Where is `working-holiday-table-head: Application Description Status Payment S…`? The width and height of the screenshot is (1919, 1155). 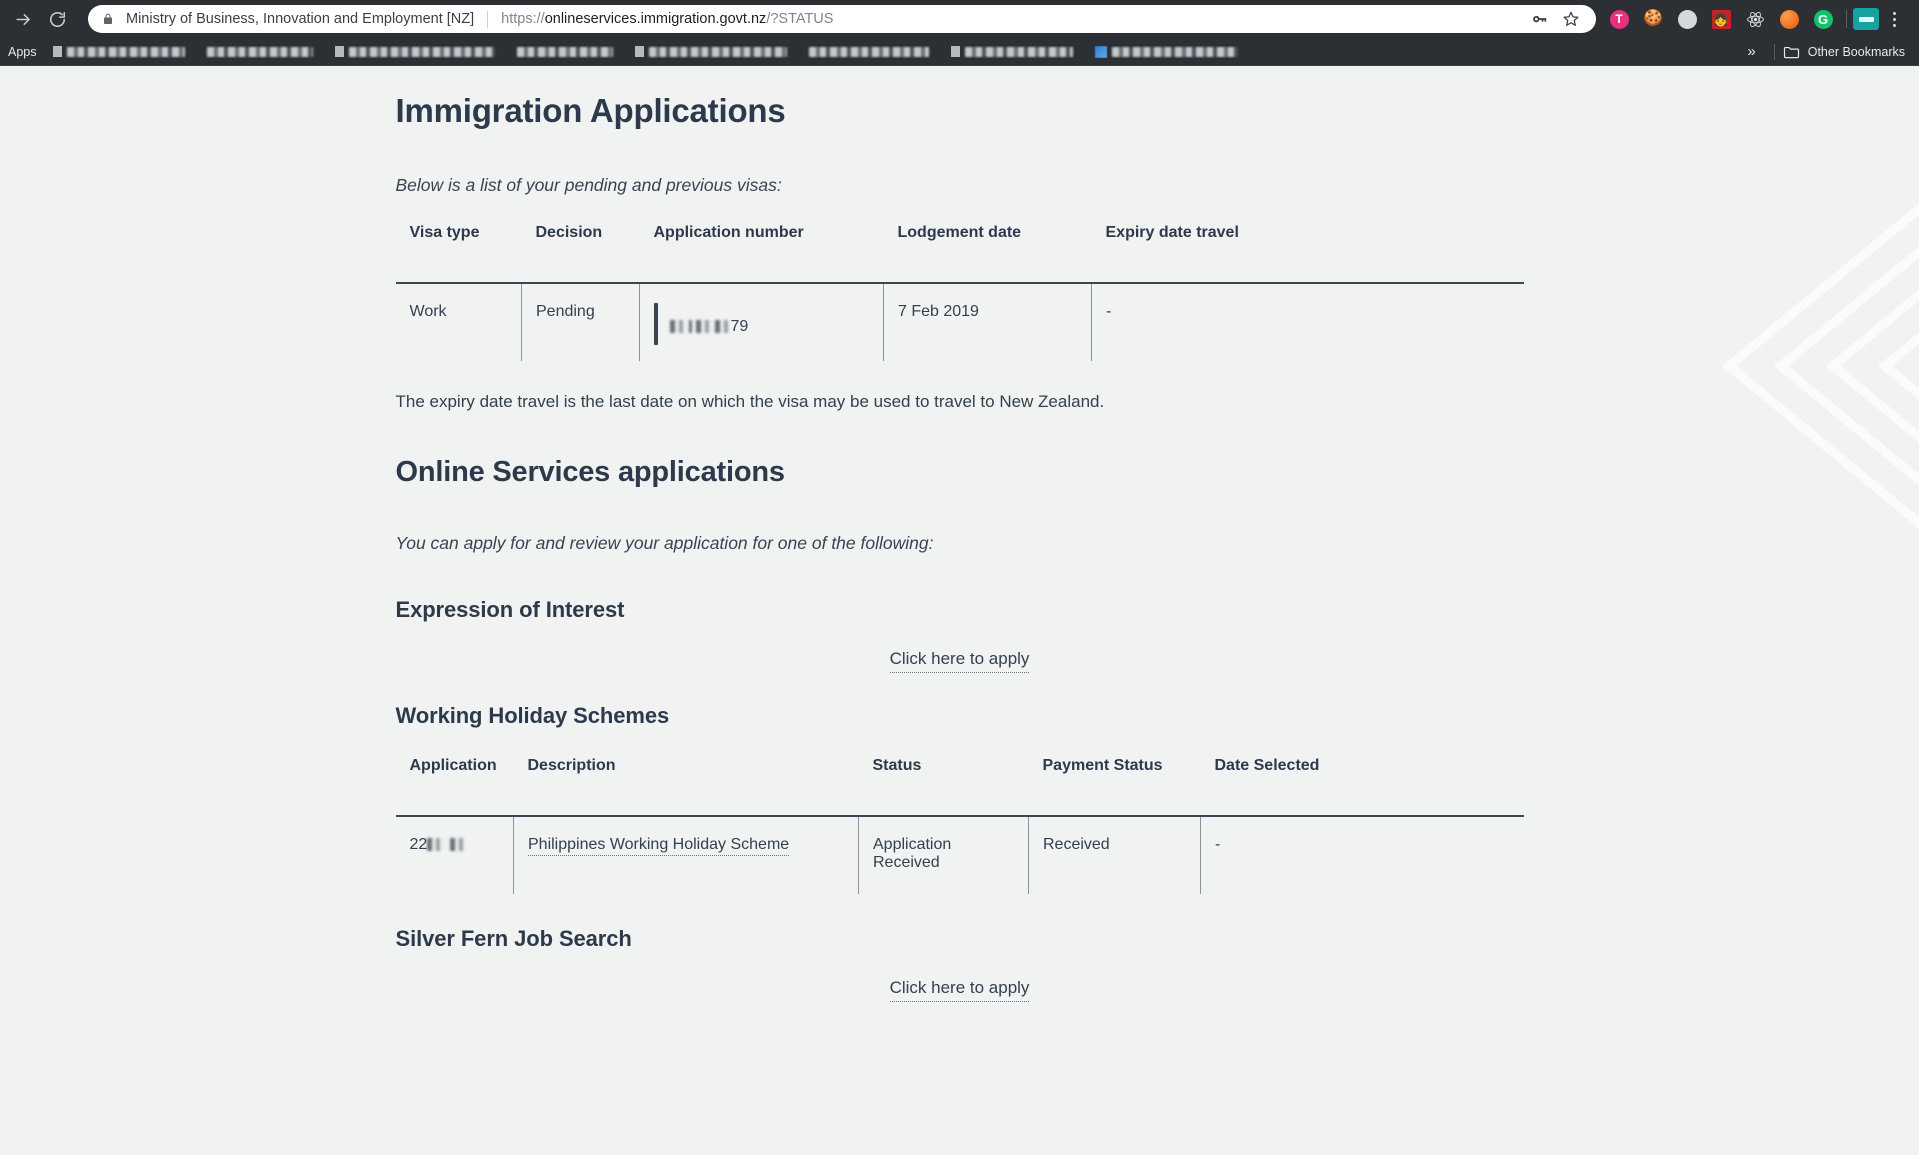 working-holiday-table-head: Application Description Status Payment S… is located at coordinates (960, 783).